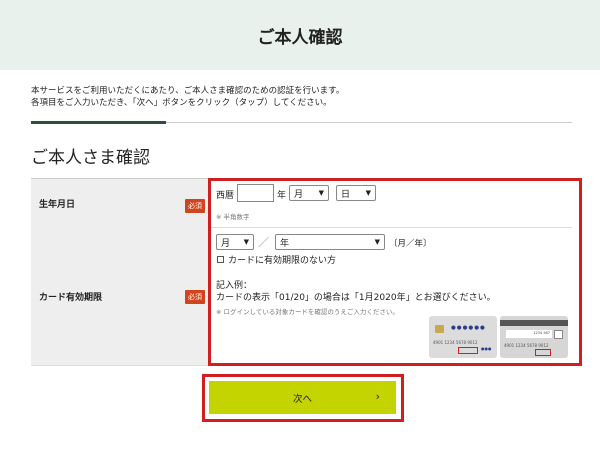  I want to click on section-title: ご本人さま確認, so click(90, 158).